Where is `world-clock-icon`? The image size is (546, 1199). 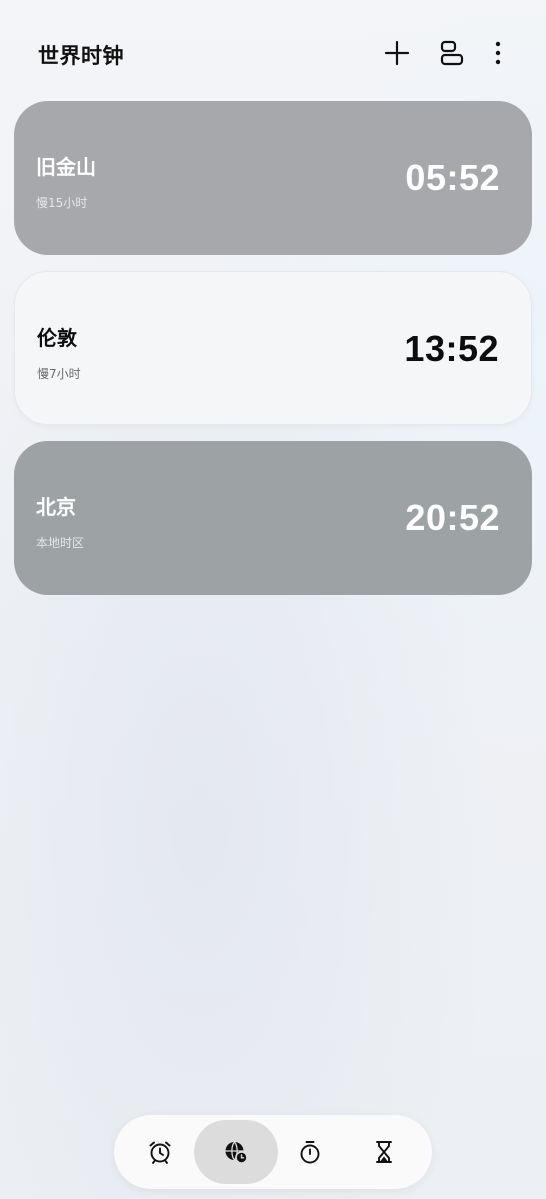
world-clock-icon is located at coordinates (236, 1152).